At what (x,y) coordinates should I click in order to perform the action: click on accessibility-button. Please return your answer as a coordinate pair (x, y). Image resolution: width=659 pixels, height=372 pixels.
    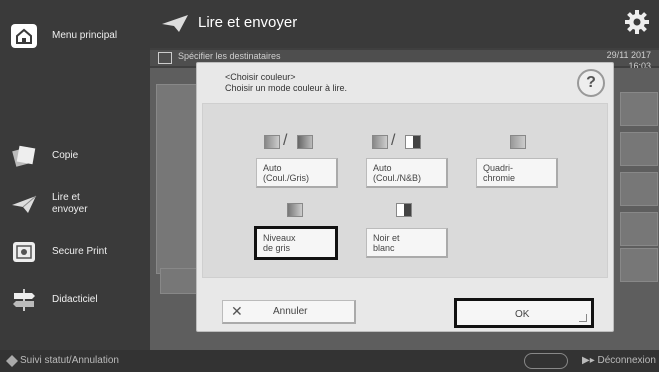
    Looking at the image, I should click on (546, 361).